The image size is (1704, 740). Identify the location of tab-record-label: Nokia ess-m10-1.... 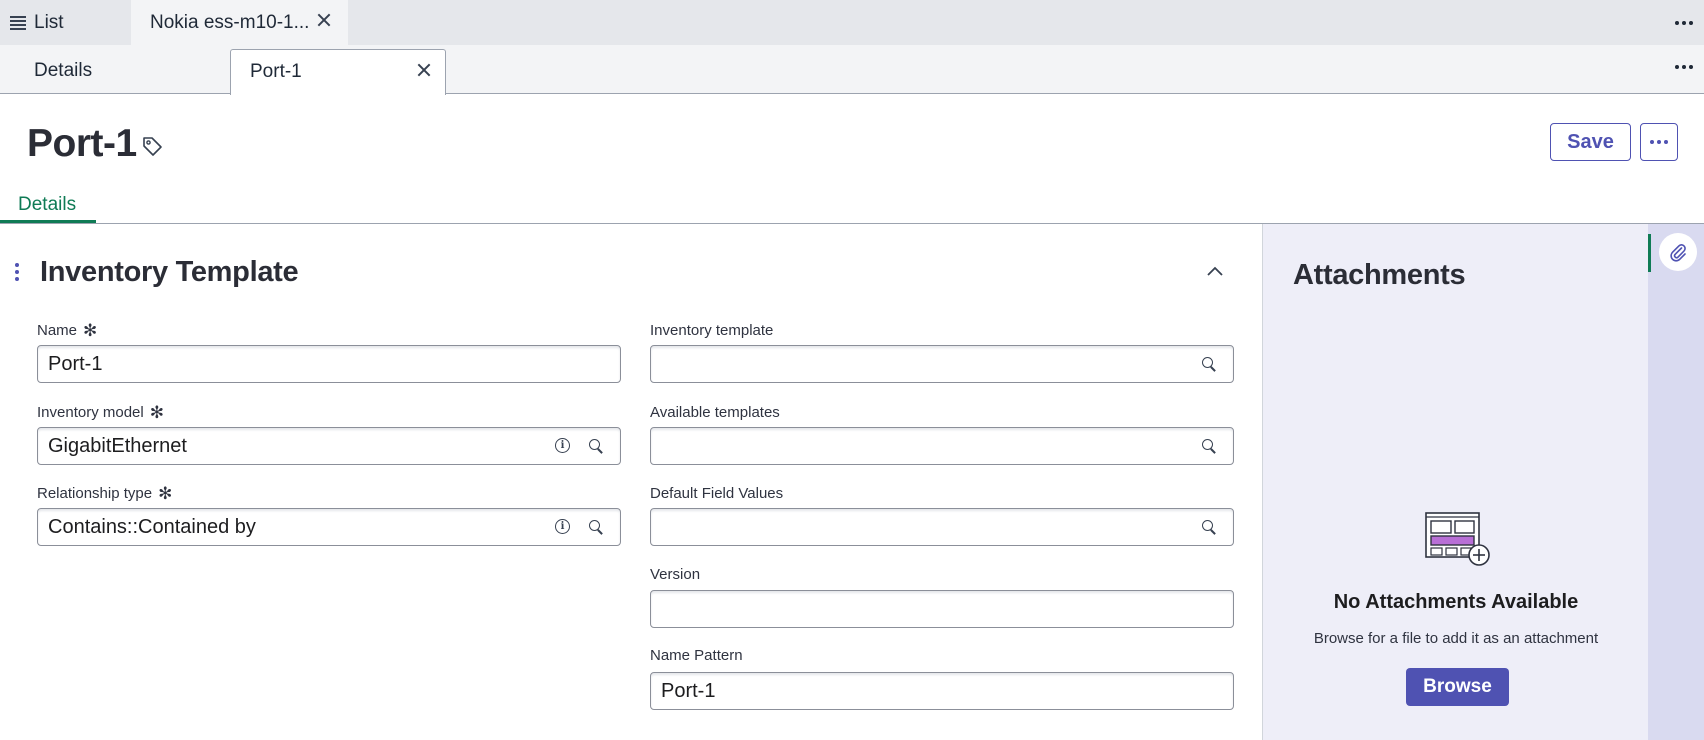
(230, 22).